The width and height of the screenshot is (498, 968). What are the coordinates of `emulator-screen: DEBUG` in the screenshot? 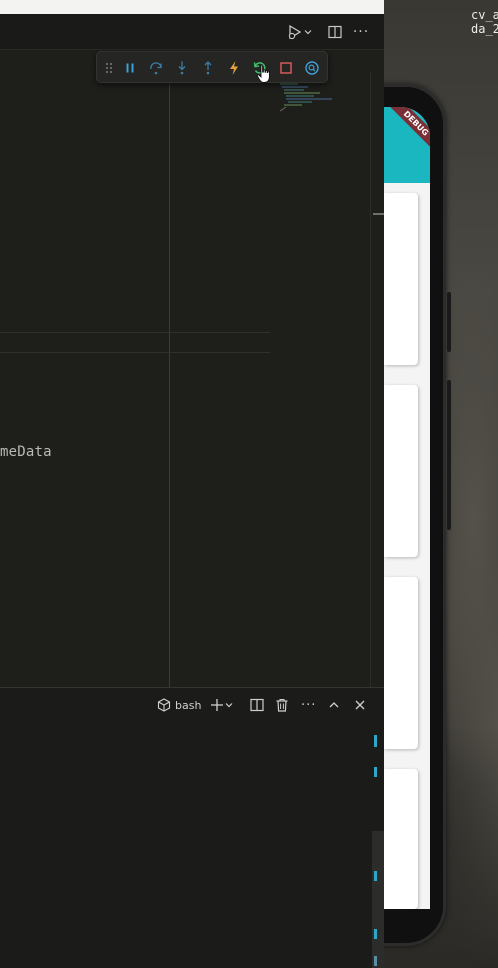 It's located at (407, 508).